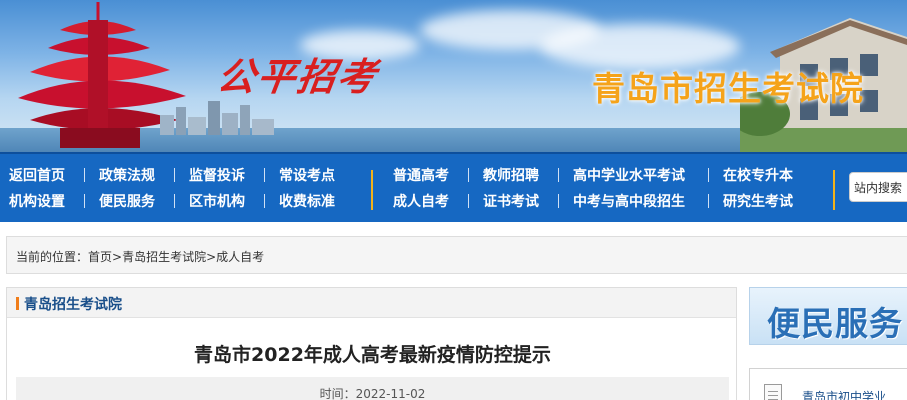 This screenshot has height=400, width=907. Describe the element at coordinates (240, 257) in the screenshot. I see `breadcrumb-current-link: 成人自考` at that location.